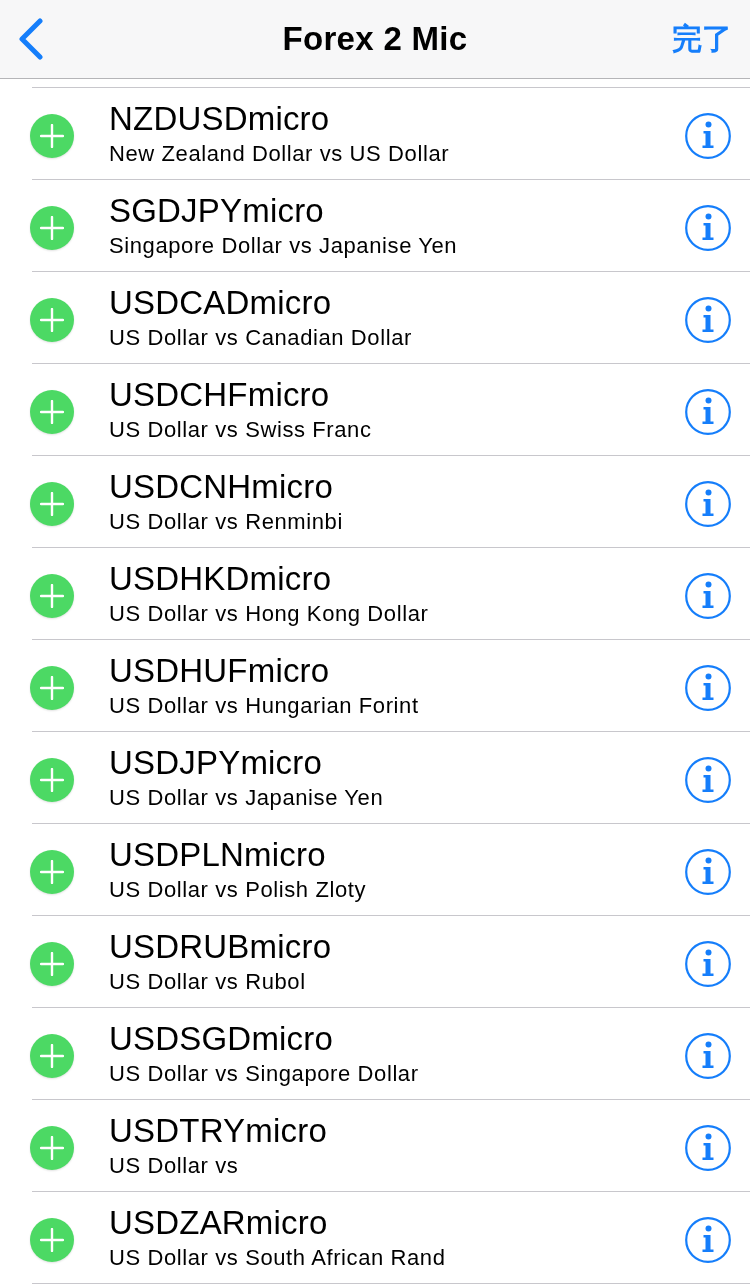 This screenshot has width=750, height=1284. Describe the element at coordinates (217, 210) in the screenshot. I see `symbol-name: SGDJPYmicro` at that location.